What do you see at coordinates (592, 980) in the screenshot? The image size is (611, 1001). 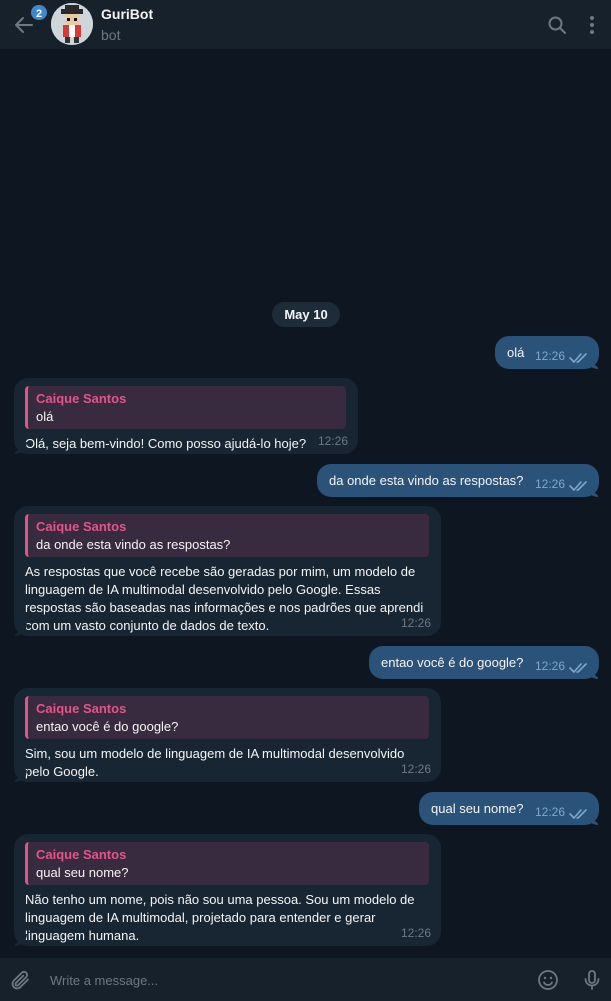 I see `microphone-icon` at bounding box center [592, 980].